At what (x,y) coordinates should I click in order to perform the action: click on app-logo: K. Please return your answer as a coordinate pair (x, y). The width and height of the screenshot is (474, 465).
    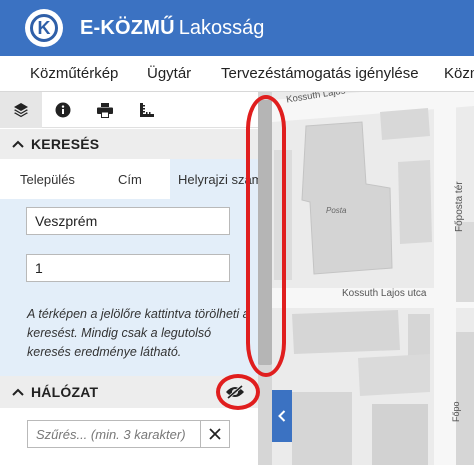
    Looking at the image, I should click on (44, 28).